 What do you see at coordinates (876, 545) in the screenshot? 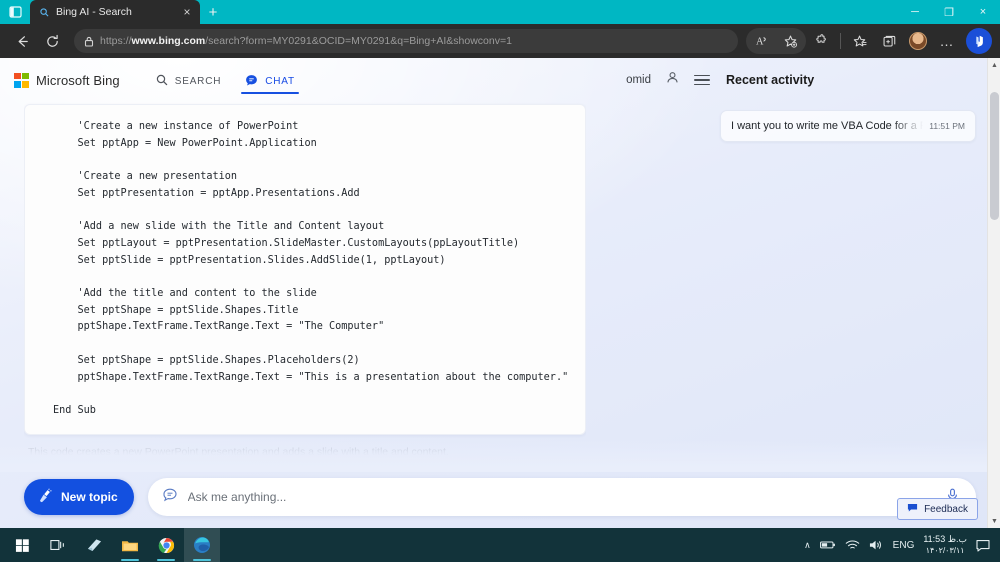
I see `speaker-icon` at bounding box center [876, 545].